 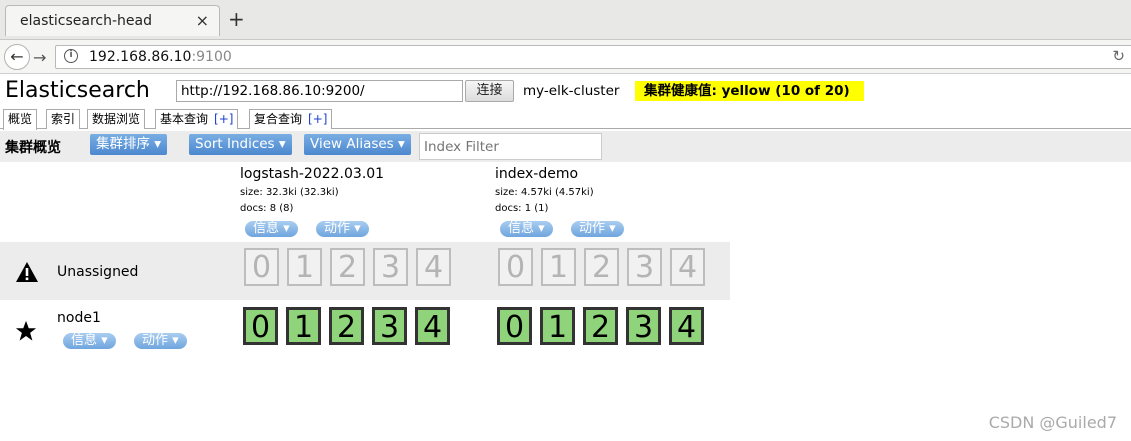 What do you see at coordinates (565, 20) in the screenshot?
I see `browser-tab-bar: elasticsearch-head × +` at bounding box center [565, 20].